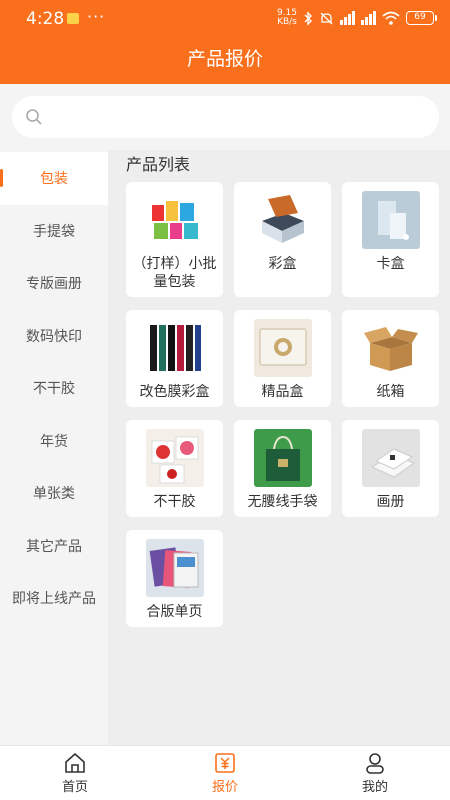 Image resolution: width=450 pixels, height=800 pixels. Describe the element at coordinates (174, 220) in the screenshot. I see `small-batch-packaging-image` at that location.